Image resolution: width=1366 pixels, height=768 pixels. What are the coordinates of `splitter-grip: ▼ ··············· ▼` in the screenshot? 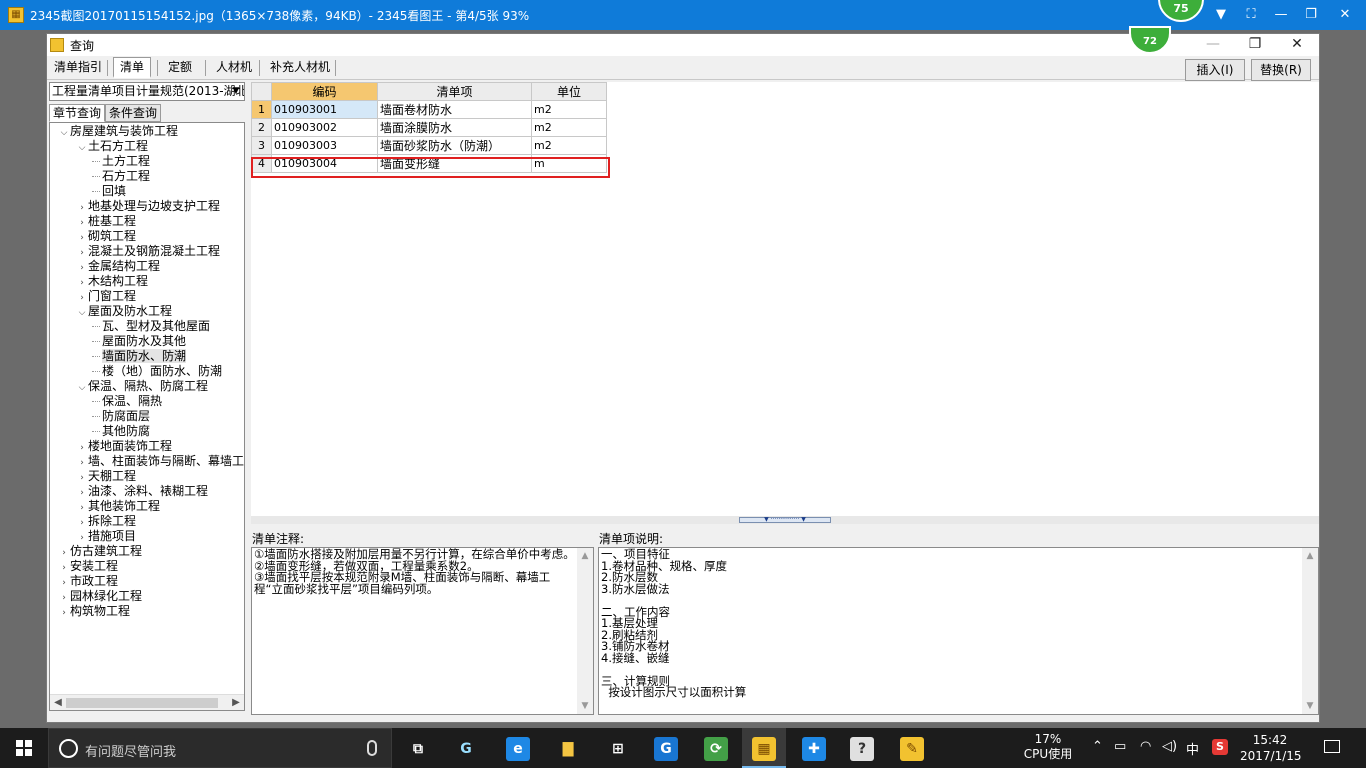 It's located at (785, 520).